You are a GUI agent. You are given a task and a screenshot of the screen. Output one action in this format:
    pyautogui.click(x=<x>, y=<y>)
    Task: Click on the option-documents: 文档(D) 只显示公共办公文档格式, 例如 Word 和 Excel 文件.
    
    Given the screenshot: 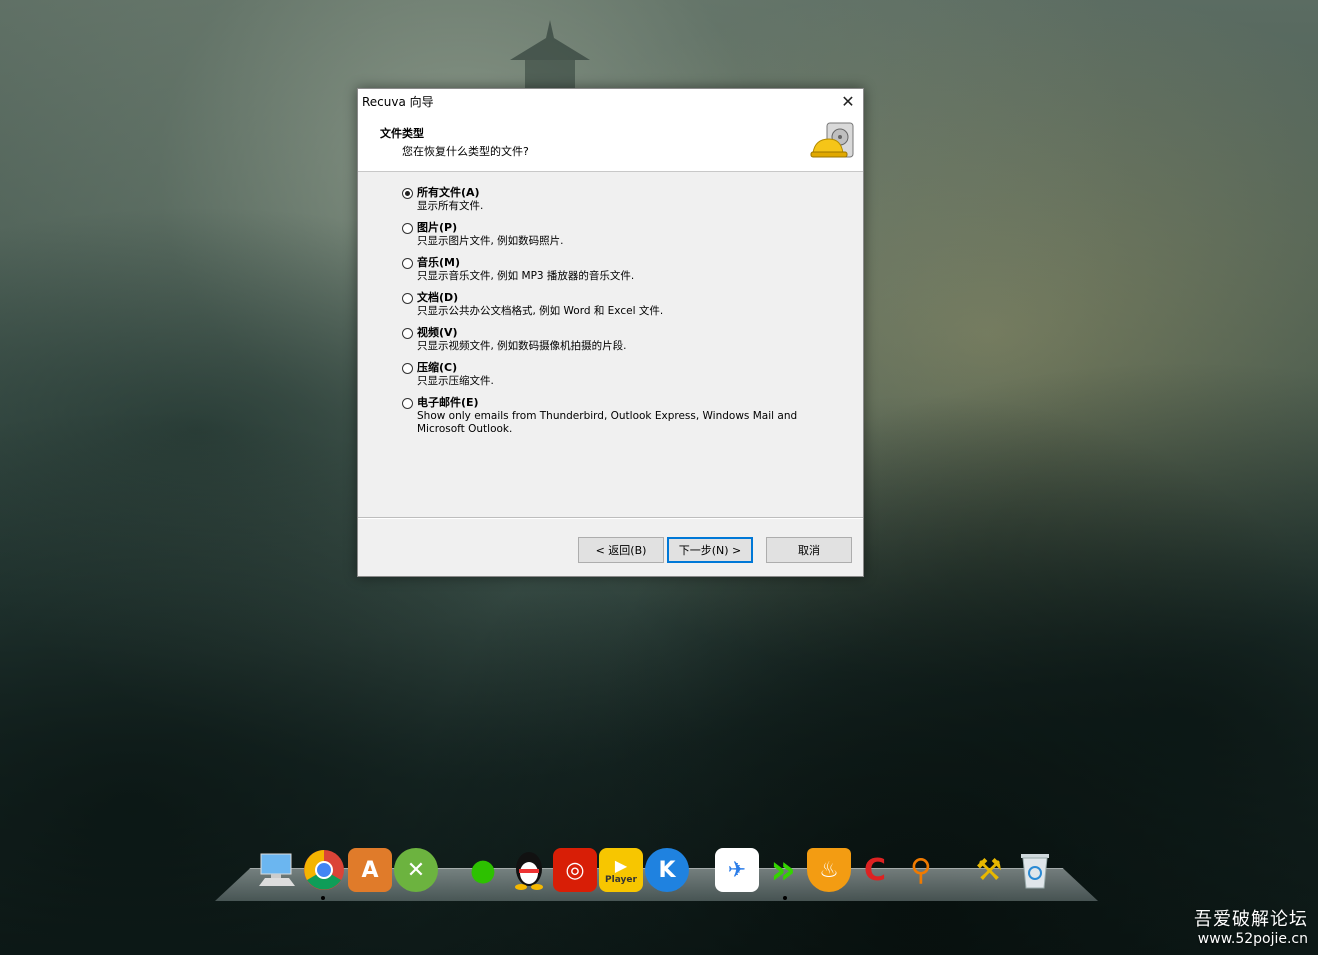 What is the action you would take?
    pyautogui.click(x=611, y=308)
    